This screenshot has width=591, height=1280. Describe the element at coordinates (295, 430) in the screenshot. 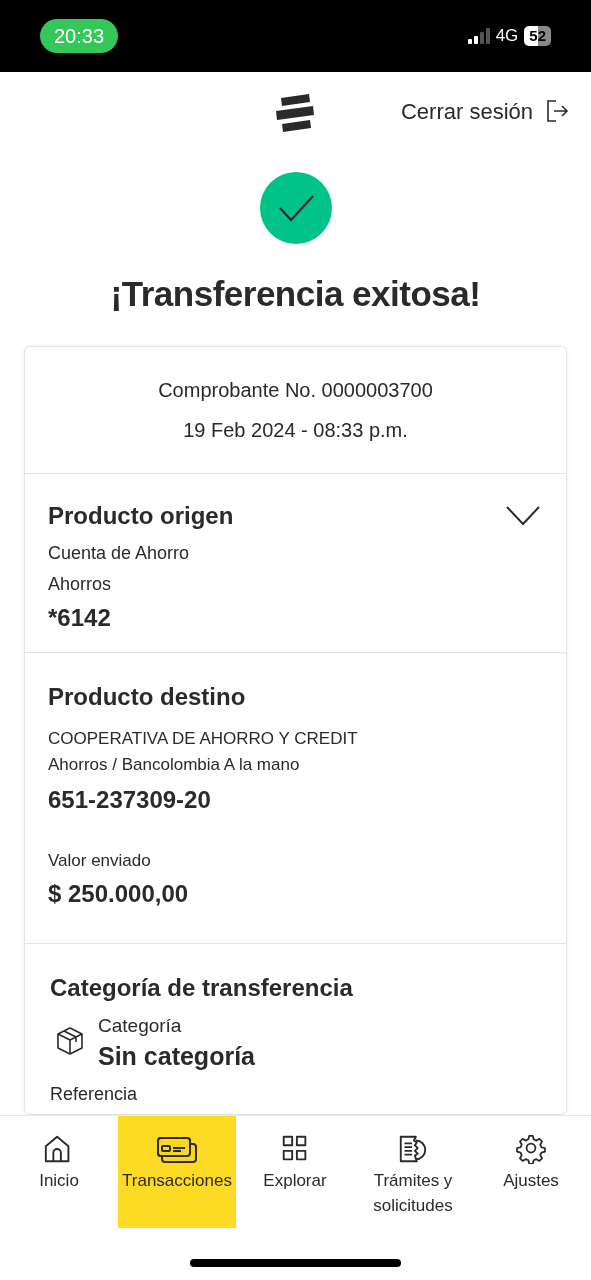

I see `receipt-date: 19 Feb 2024 - 08:33 p.m.` at that location.